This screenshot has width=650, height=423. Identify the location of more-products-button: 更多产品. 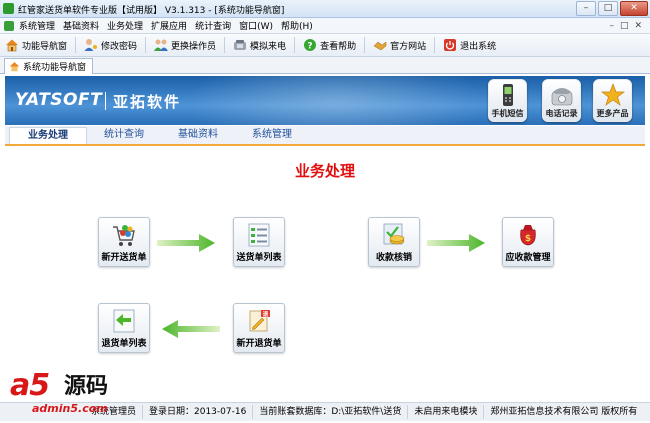
(612, 100).